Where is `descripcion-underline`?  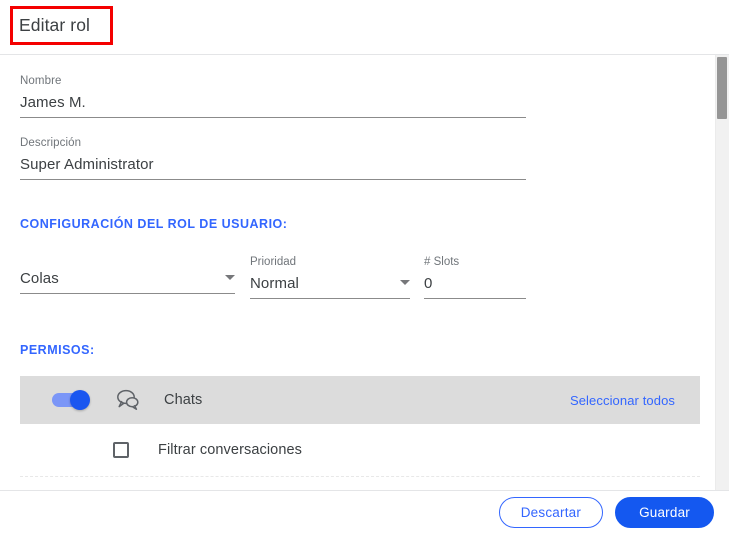
descripcion-underline is located at coordinates (273, 179).